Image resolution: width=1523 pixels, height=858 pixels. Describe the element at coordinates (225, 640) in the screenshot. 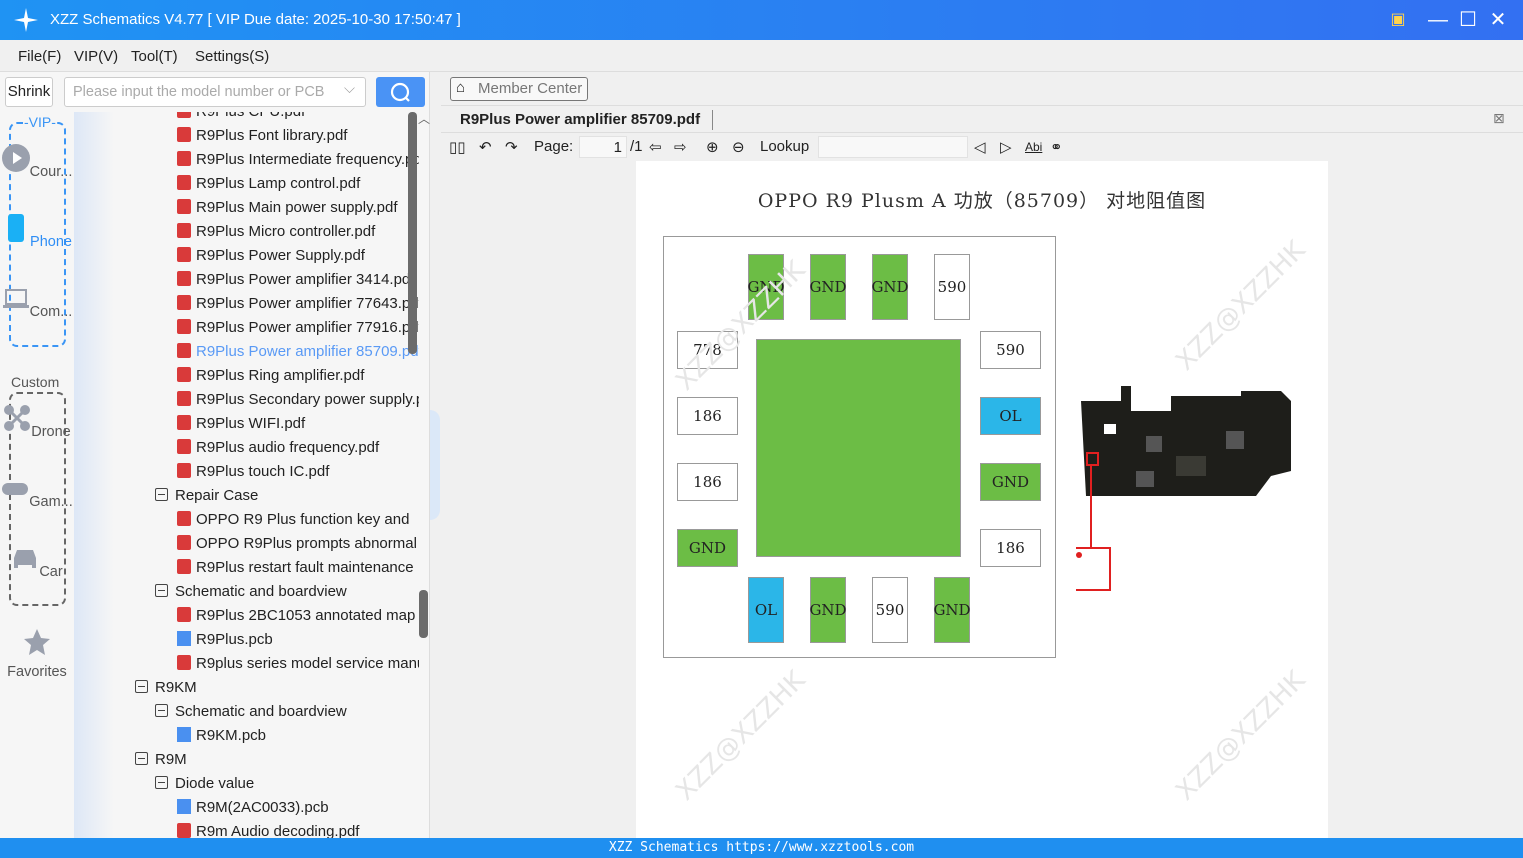

I see `tree-file: R9Plus.pcb` at that location.